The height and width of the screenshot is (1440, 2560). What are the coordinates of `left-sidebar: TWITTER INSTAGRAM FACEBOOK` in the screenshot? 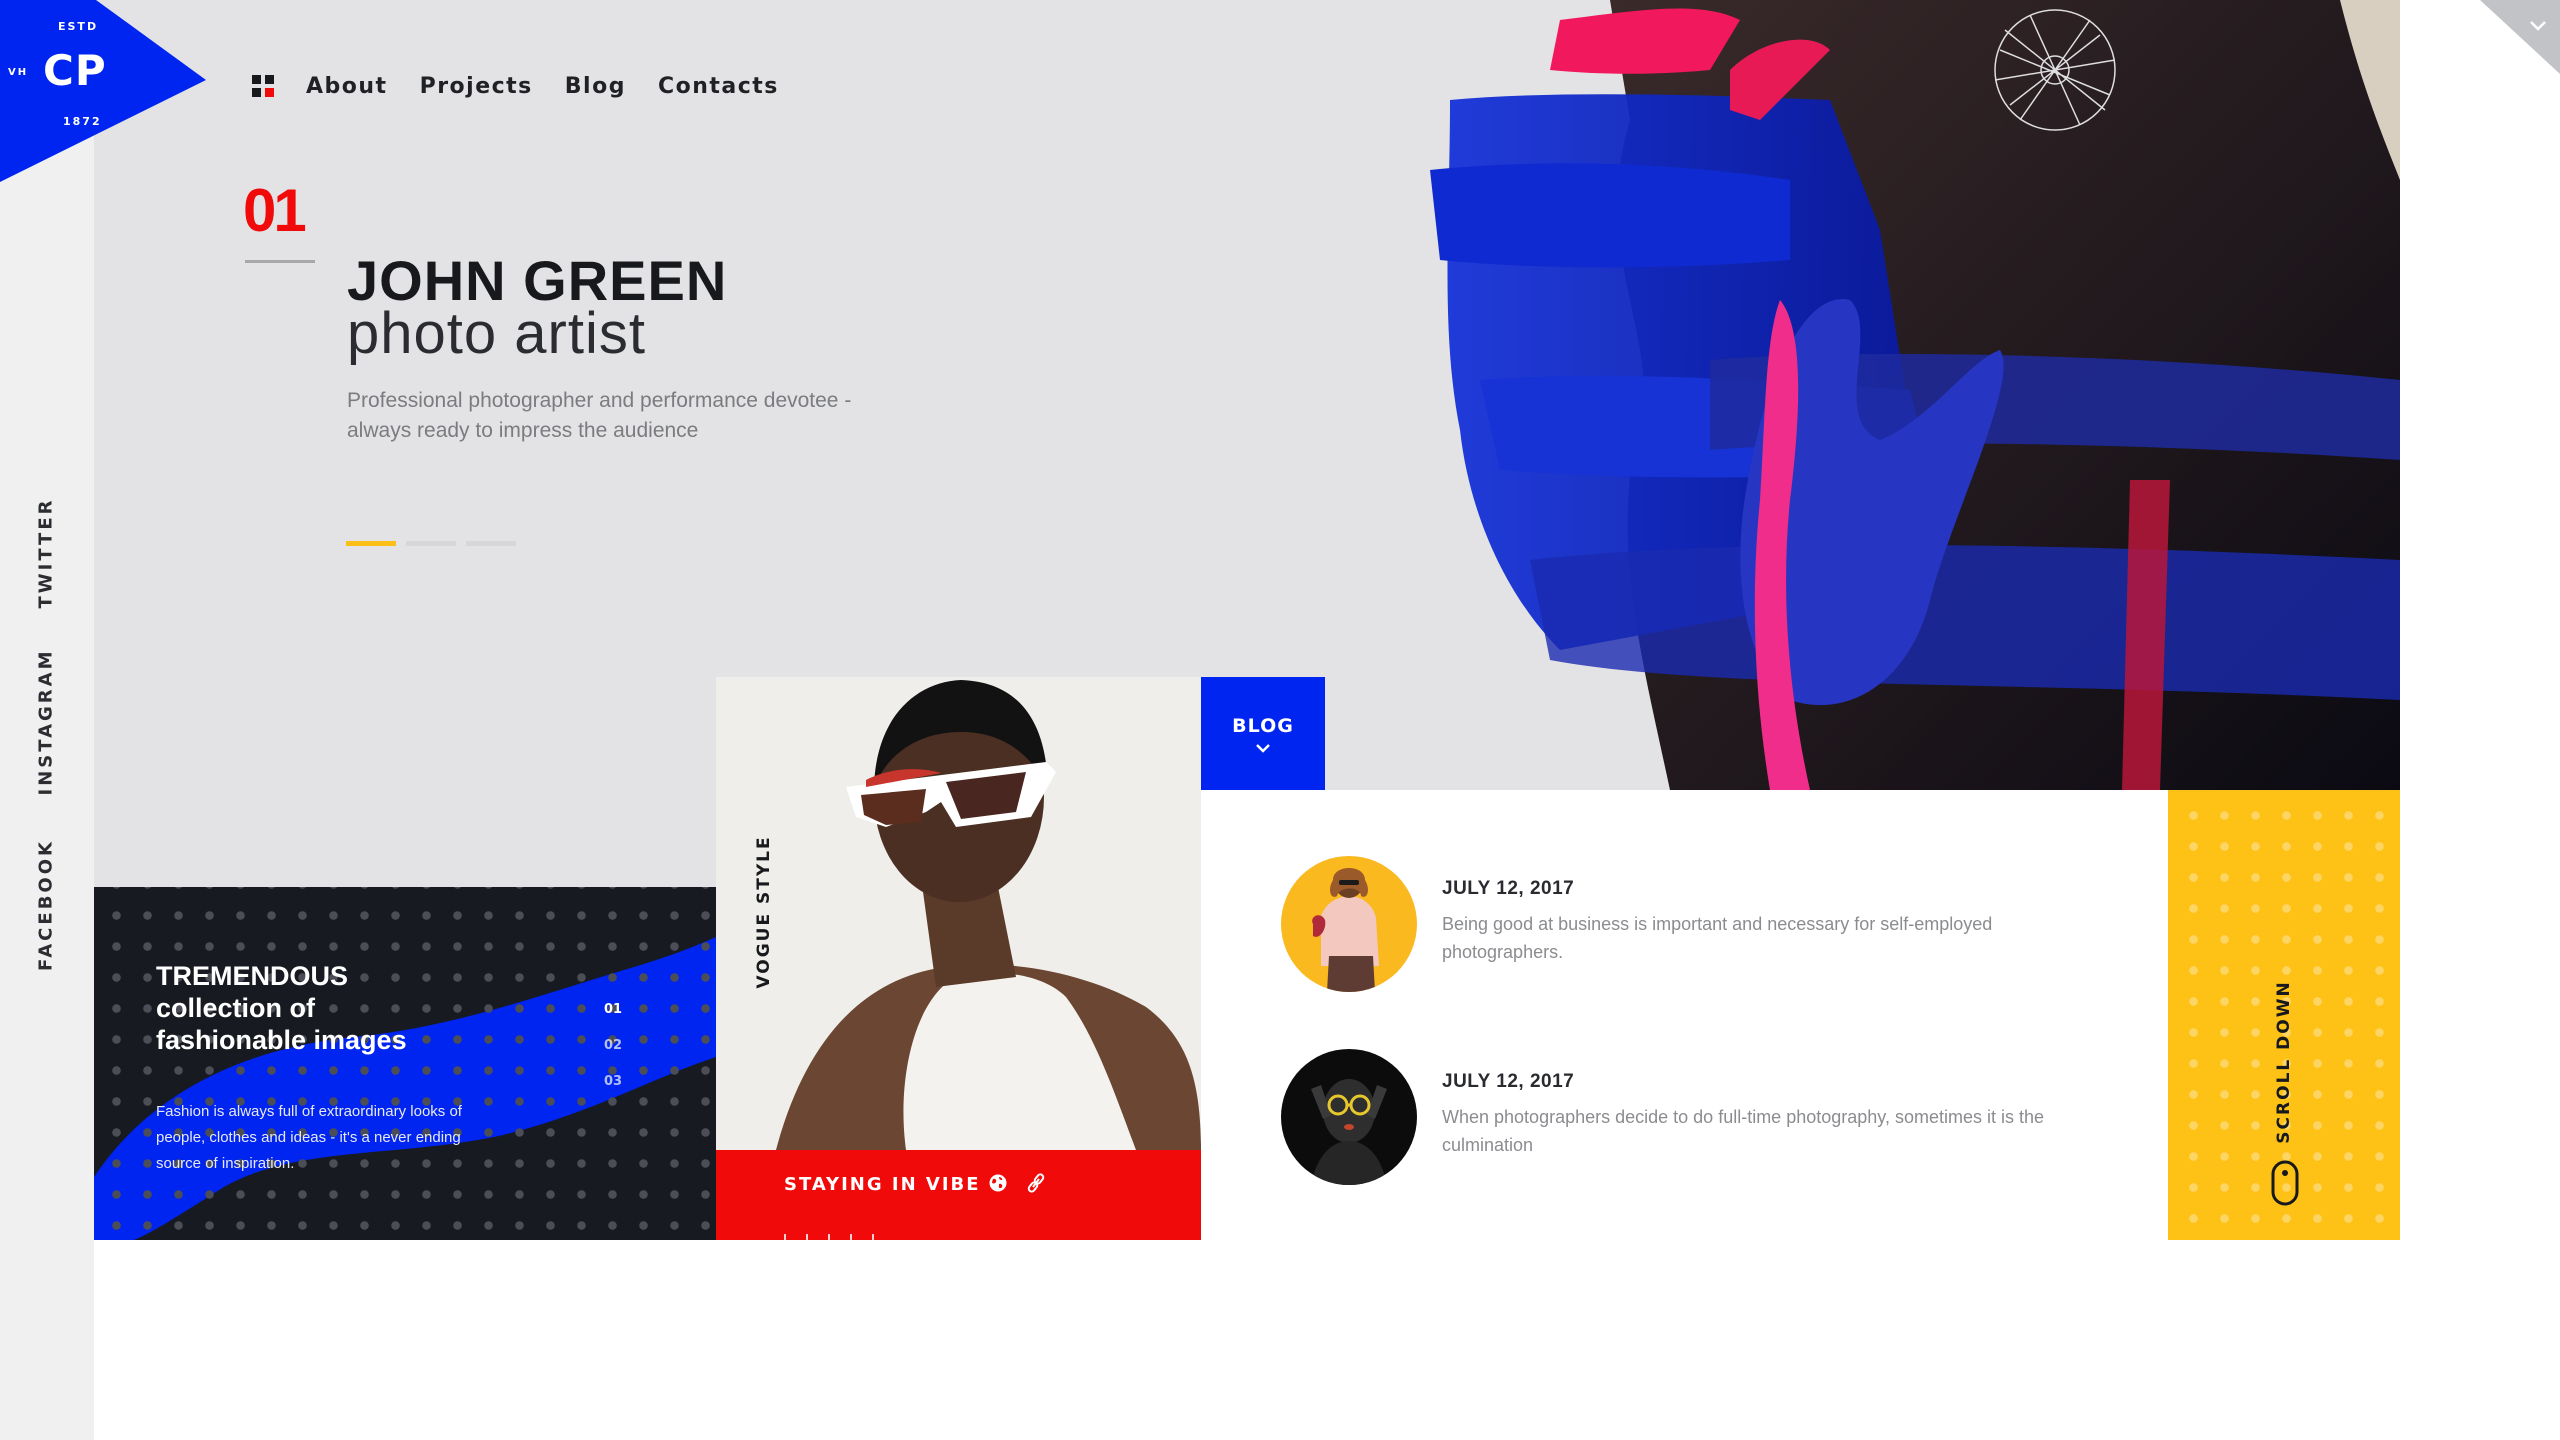 It's located at (47, 720).